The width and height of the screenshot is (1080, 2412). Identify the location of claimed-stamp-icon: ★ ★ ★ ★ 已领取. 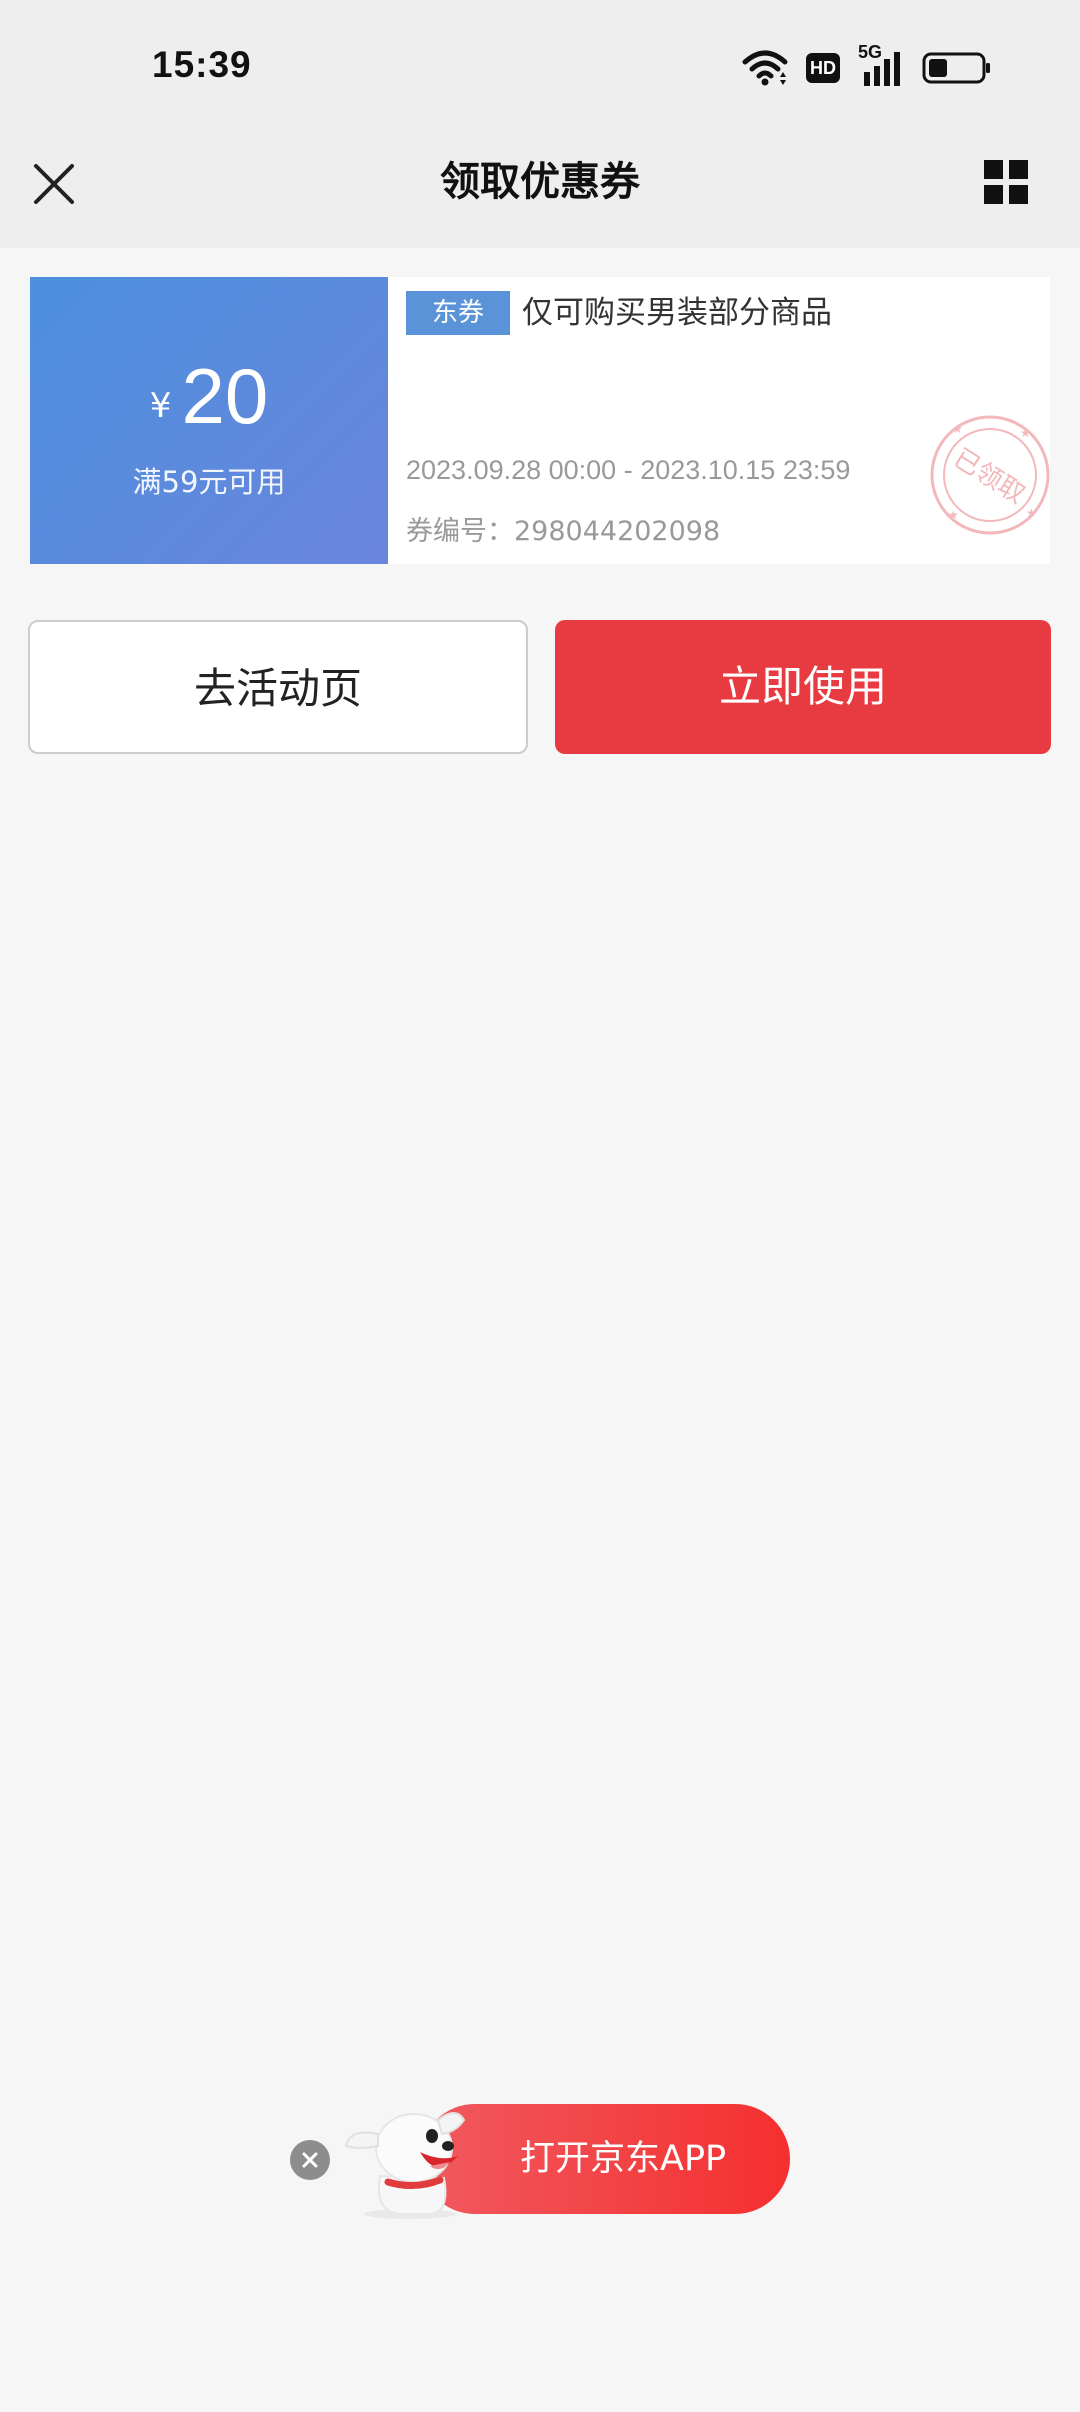
(990, 475).